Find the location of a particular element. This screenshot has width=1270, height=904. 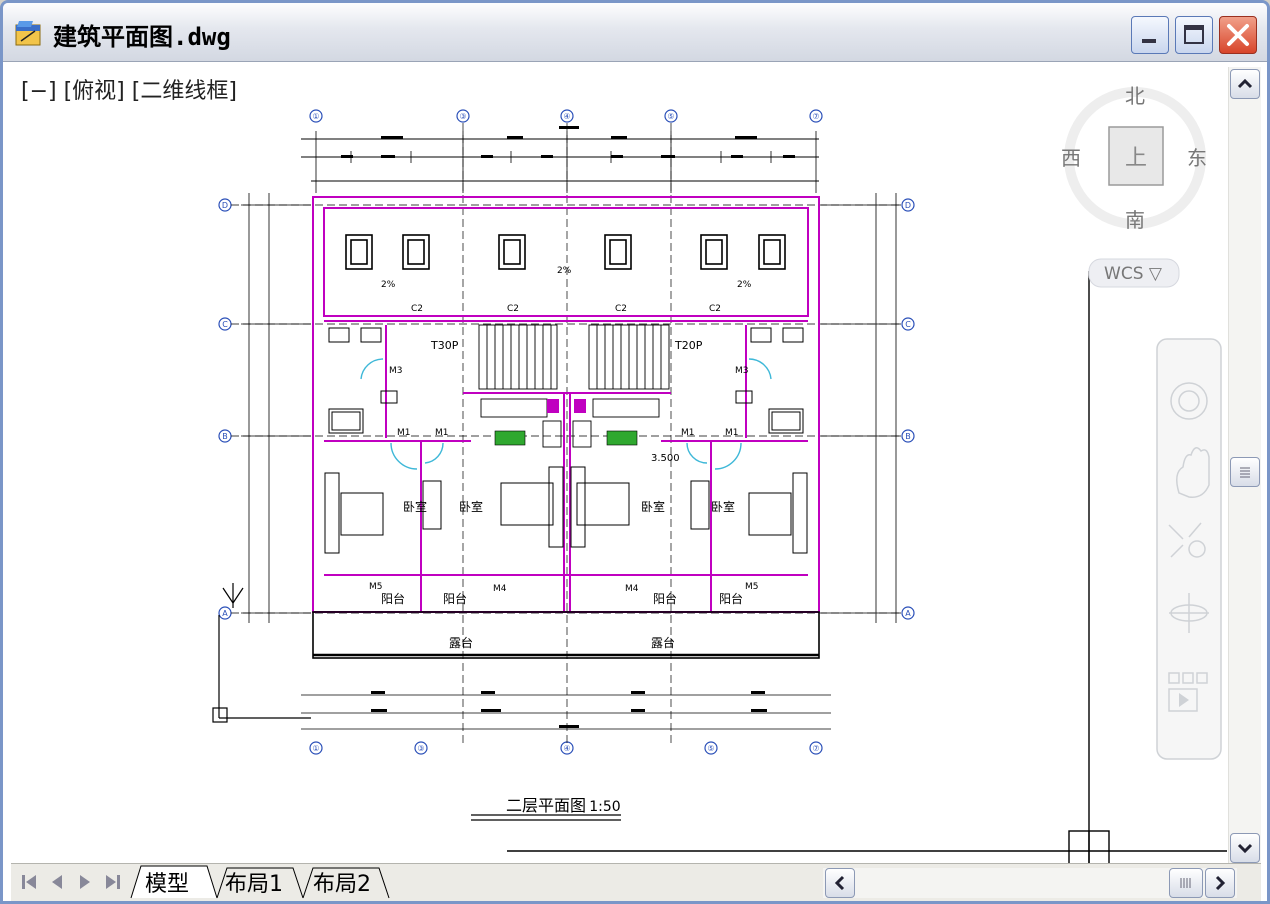

window-title: 建筑平面图.dwg is located at coordinates (142, 37).